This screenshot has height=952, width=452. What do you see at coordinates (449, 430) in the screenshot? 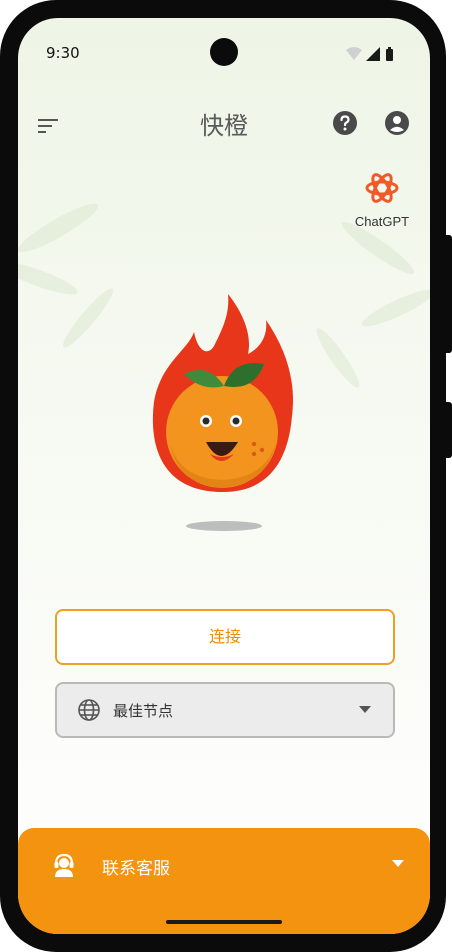
I see `side-button-volume` at bounding box center [449, 430].